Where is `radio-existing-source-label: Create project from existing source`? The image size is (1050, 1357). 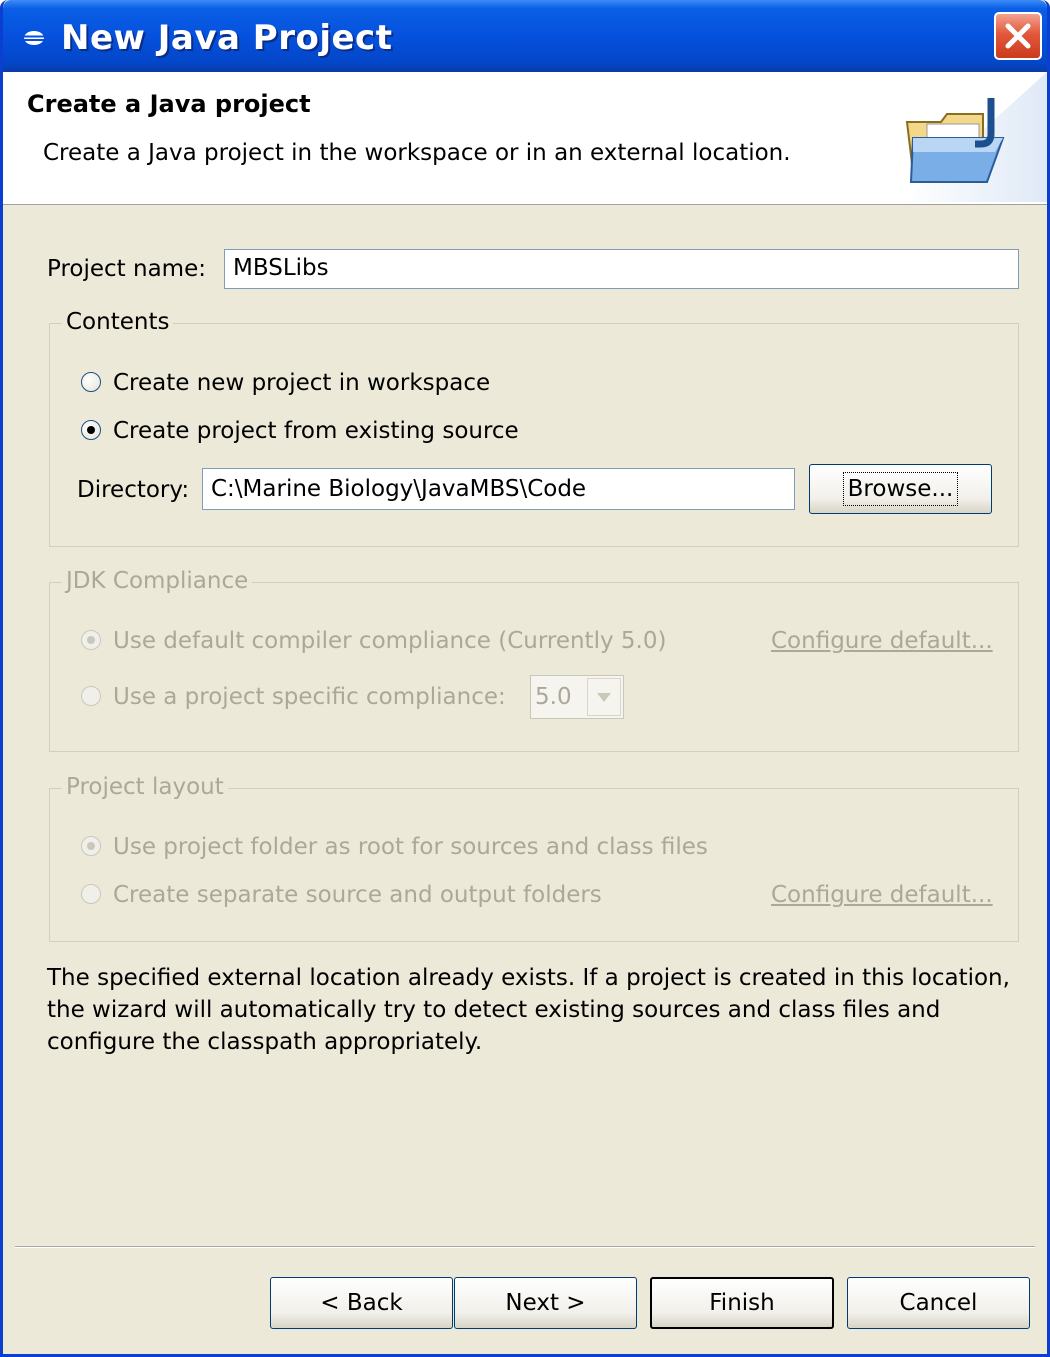
radio-existing-source-label: Create project from existing source is located at coordinates (316, 431).